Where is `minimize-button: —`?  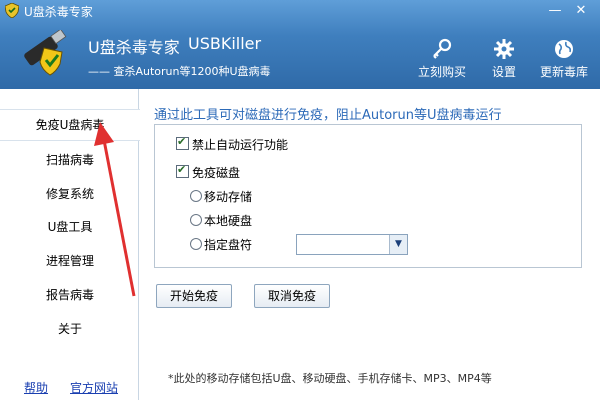
minimize-button: — is located at coordinates (555, 10).